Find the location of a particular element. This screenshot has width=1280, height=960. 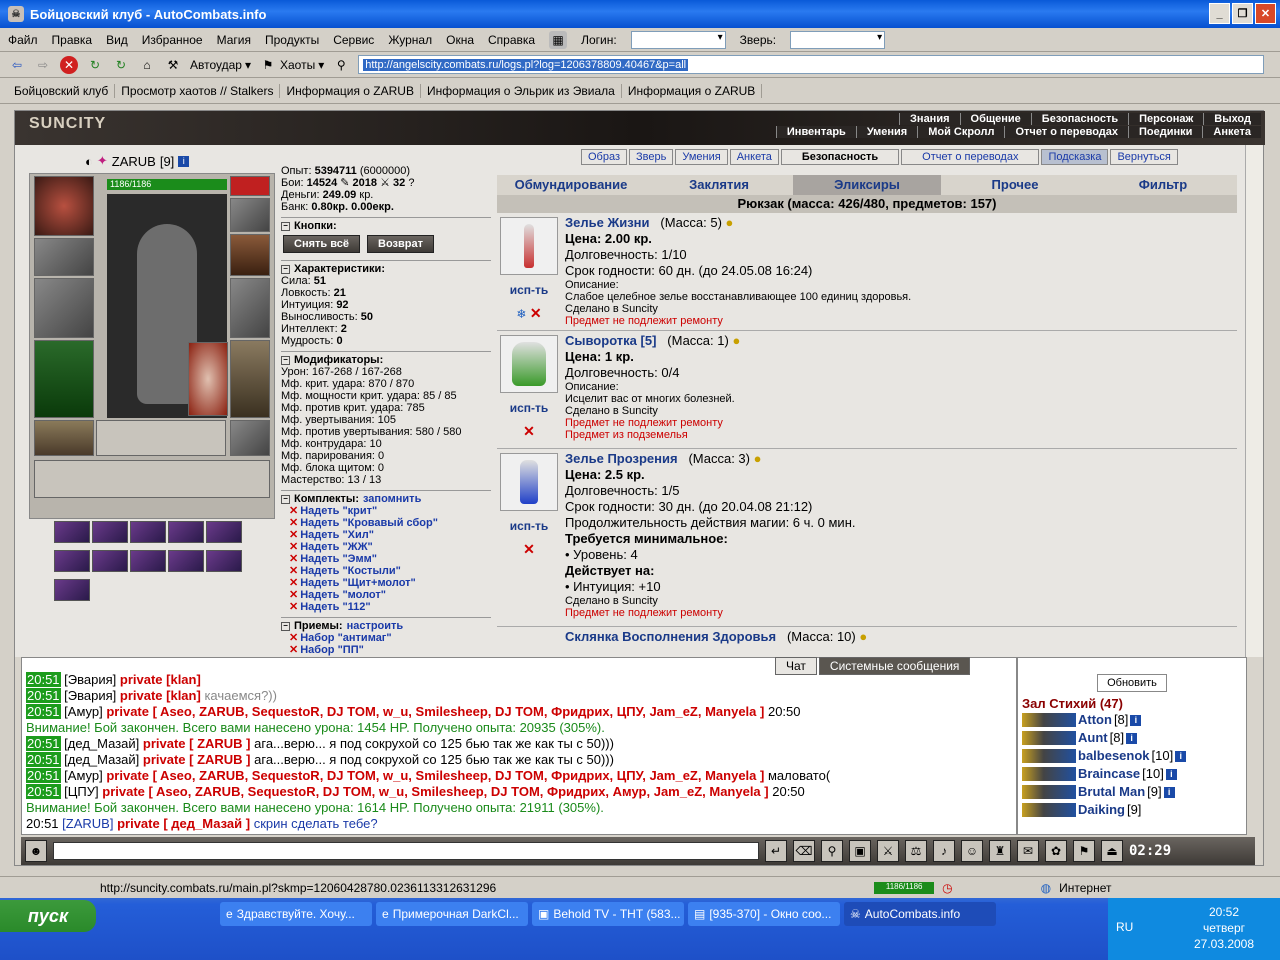

room-user: Braincase [10] i is located at coordinates (1132, 774).